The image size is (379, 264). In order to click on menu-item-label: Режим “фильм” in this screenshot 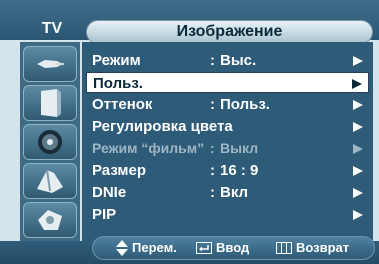, I will do `click(148, 148)`.